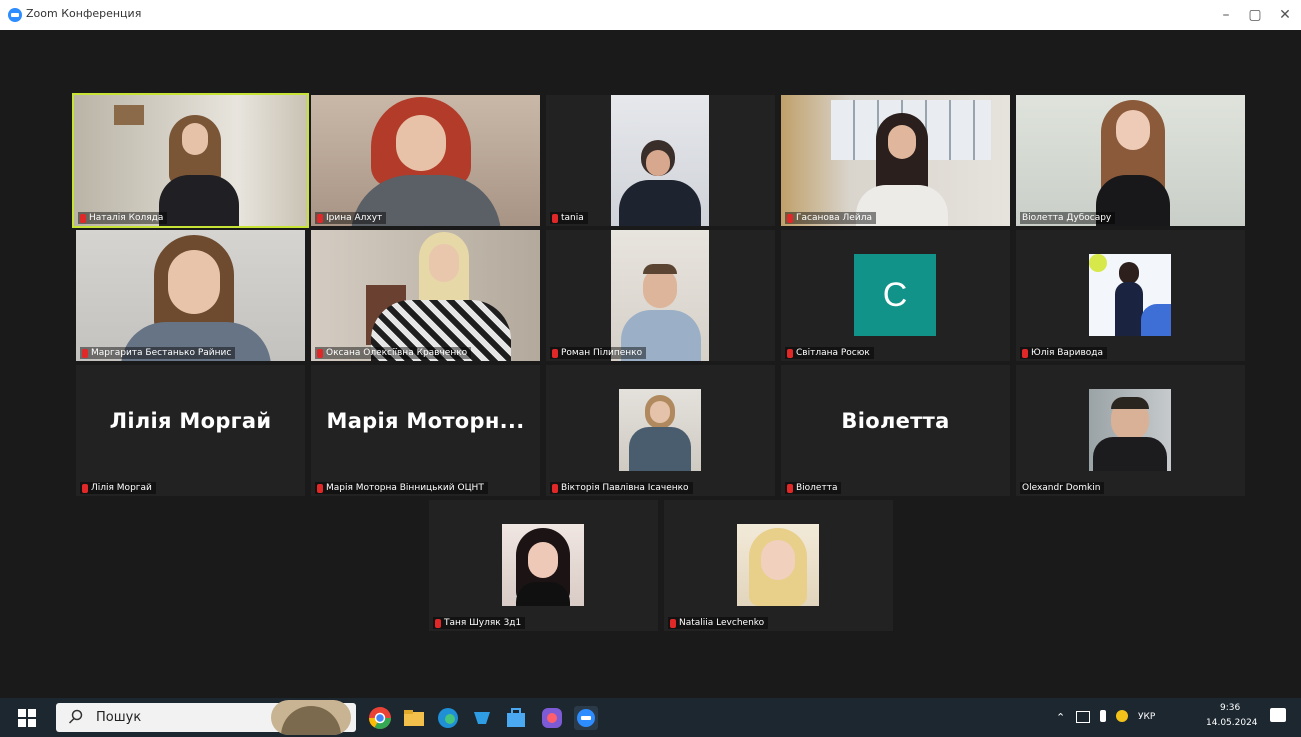  Describe the element at coordinates (1103, 716) in the screenshot. I see `battery-icon` at that location.